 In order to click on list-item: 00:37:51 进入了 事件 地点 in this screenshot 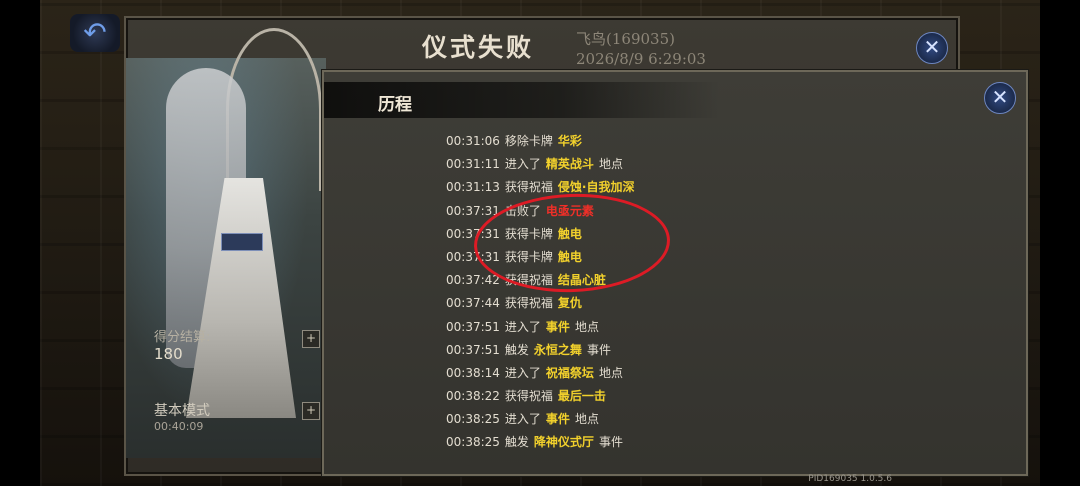, I will do `click(681, 327)`.